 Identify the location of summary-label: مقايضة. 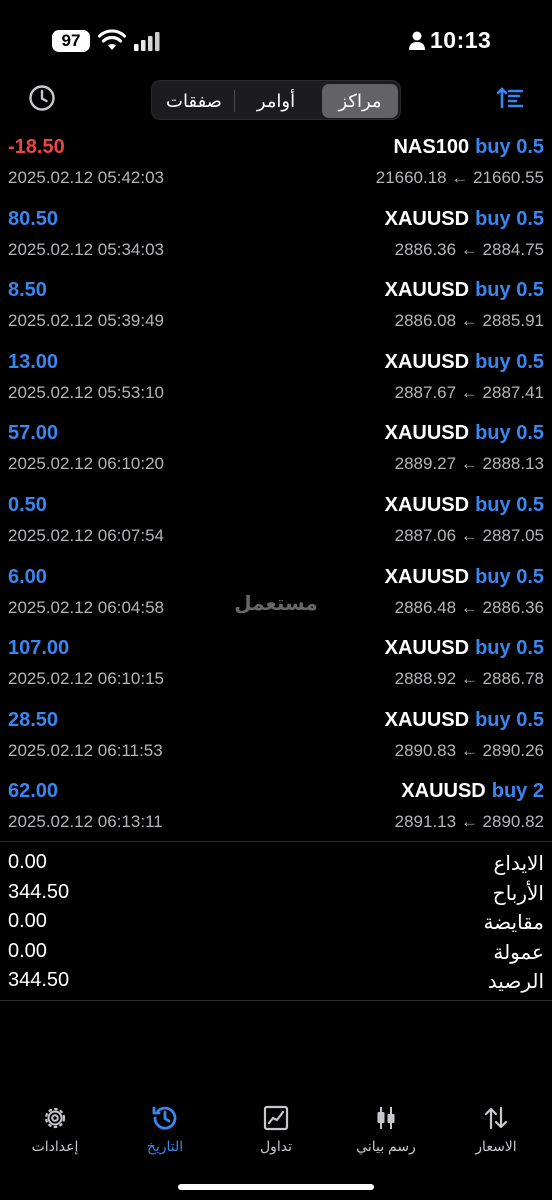
(513, 923).